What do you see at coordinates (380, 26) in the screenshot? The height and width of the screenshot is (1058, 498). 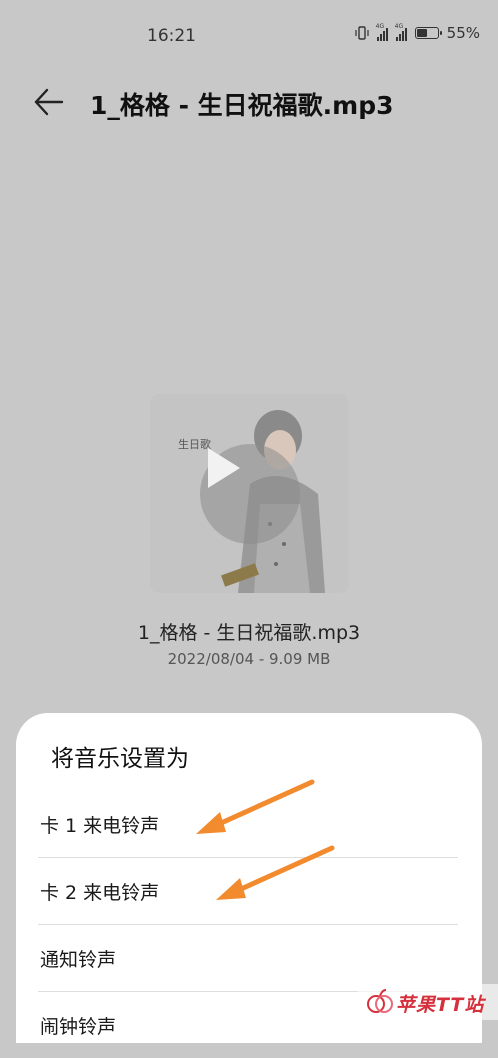 I see `signal-1-label: 4G` at bounding box center [380, 26].